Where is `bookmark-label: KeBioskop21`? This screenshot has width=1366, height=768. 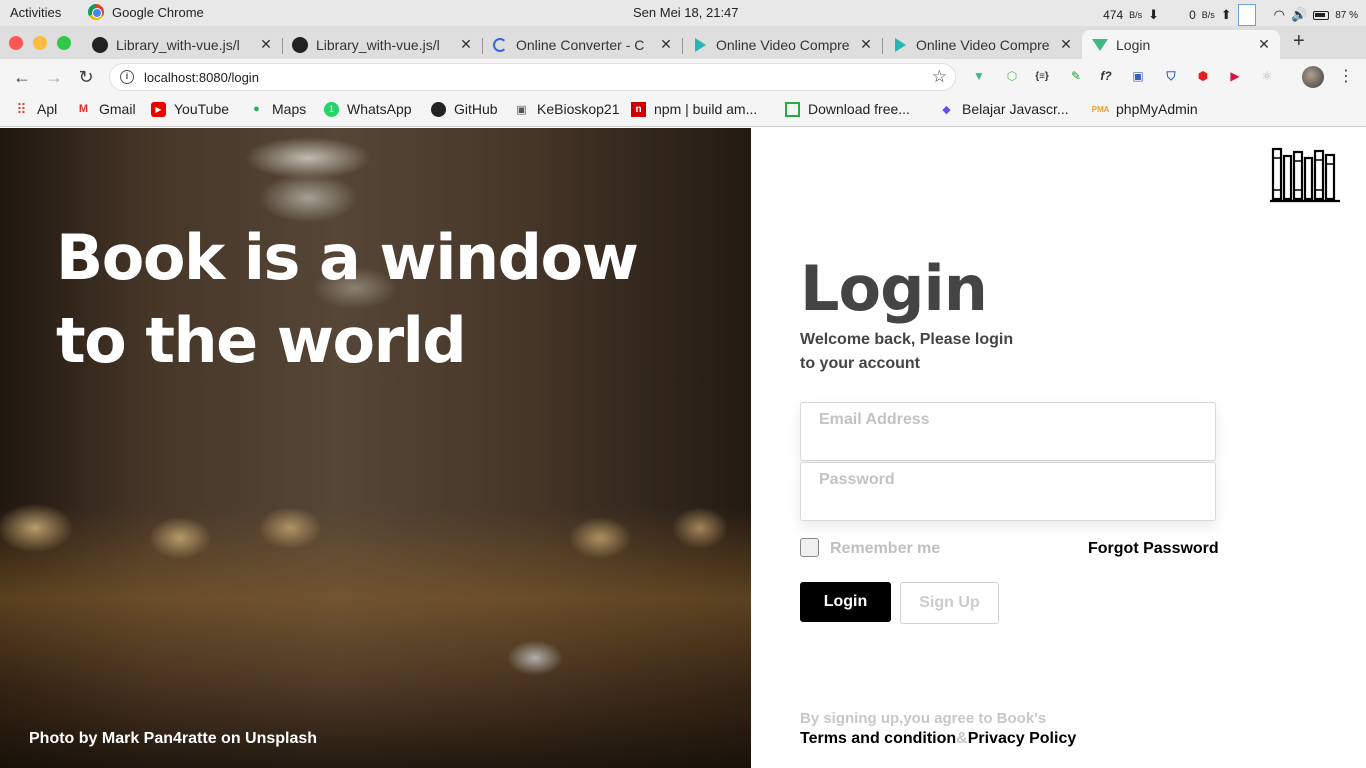 bookmark-label: KeBioskop21 is located at coordinates (578, 109).